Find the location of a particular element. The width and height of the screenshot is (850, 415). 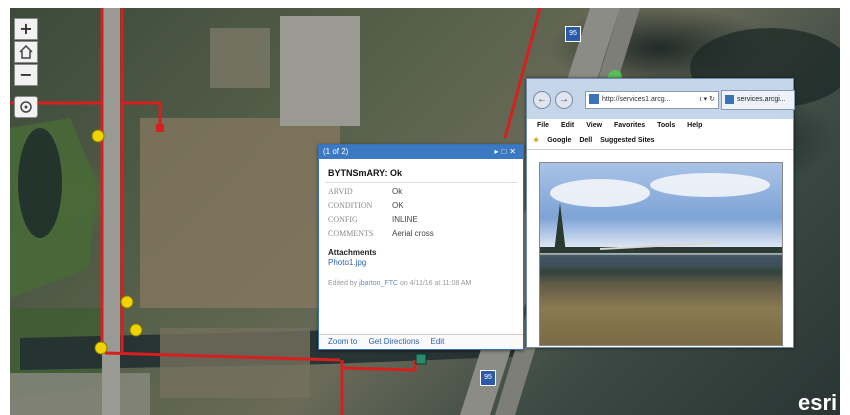

home-button is located at coordinates (26, 52).